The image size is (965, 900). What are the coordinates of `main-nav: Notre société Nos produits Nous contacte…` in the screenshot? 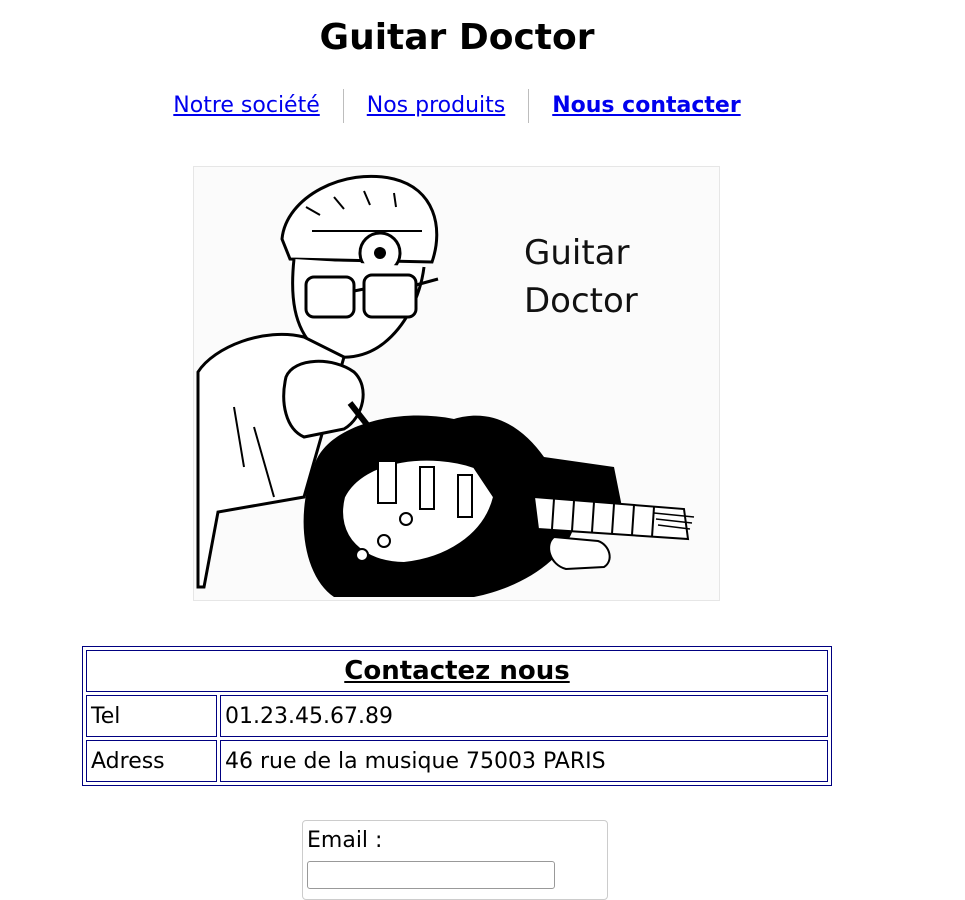 It's located at (457, 106).